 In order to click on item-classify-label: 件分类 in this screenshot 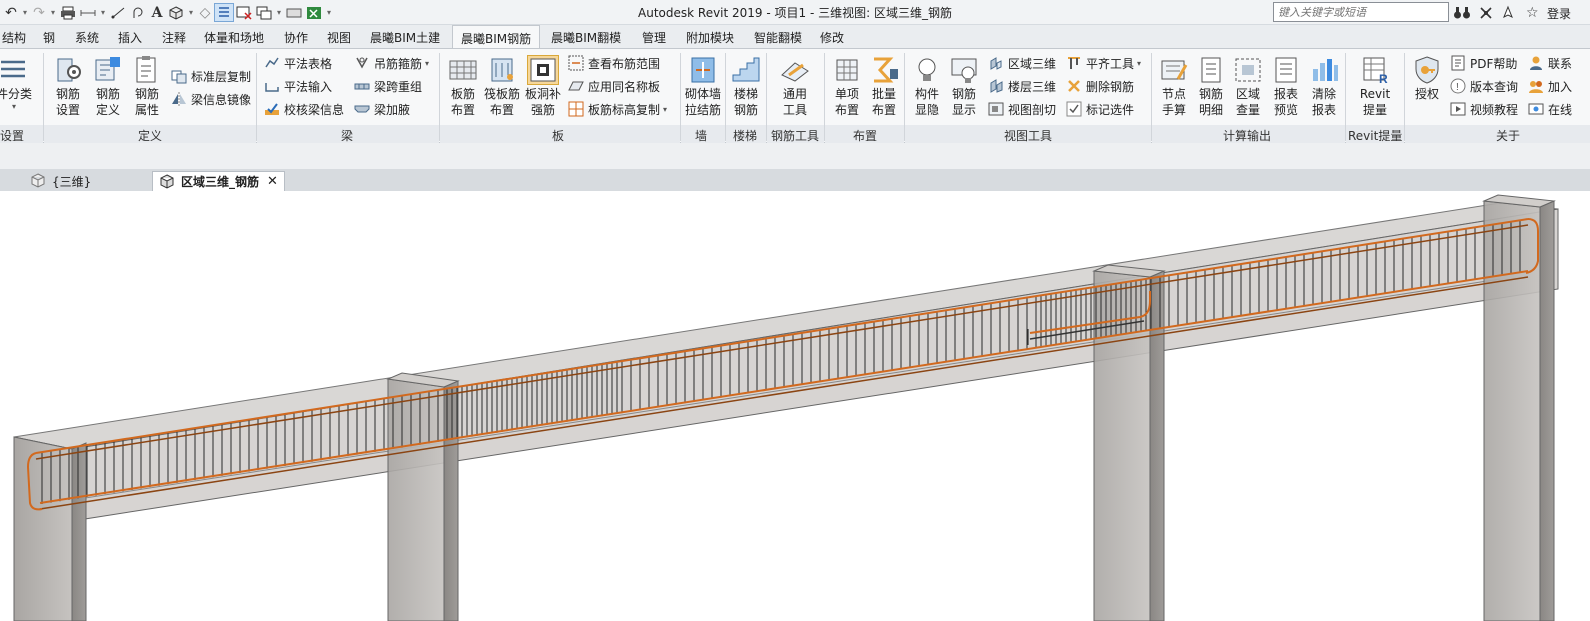, I will do `click(16, 94)`.